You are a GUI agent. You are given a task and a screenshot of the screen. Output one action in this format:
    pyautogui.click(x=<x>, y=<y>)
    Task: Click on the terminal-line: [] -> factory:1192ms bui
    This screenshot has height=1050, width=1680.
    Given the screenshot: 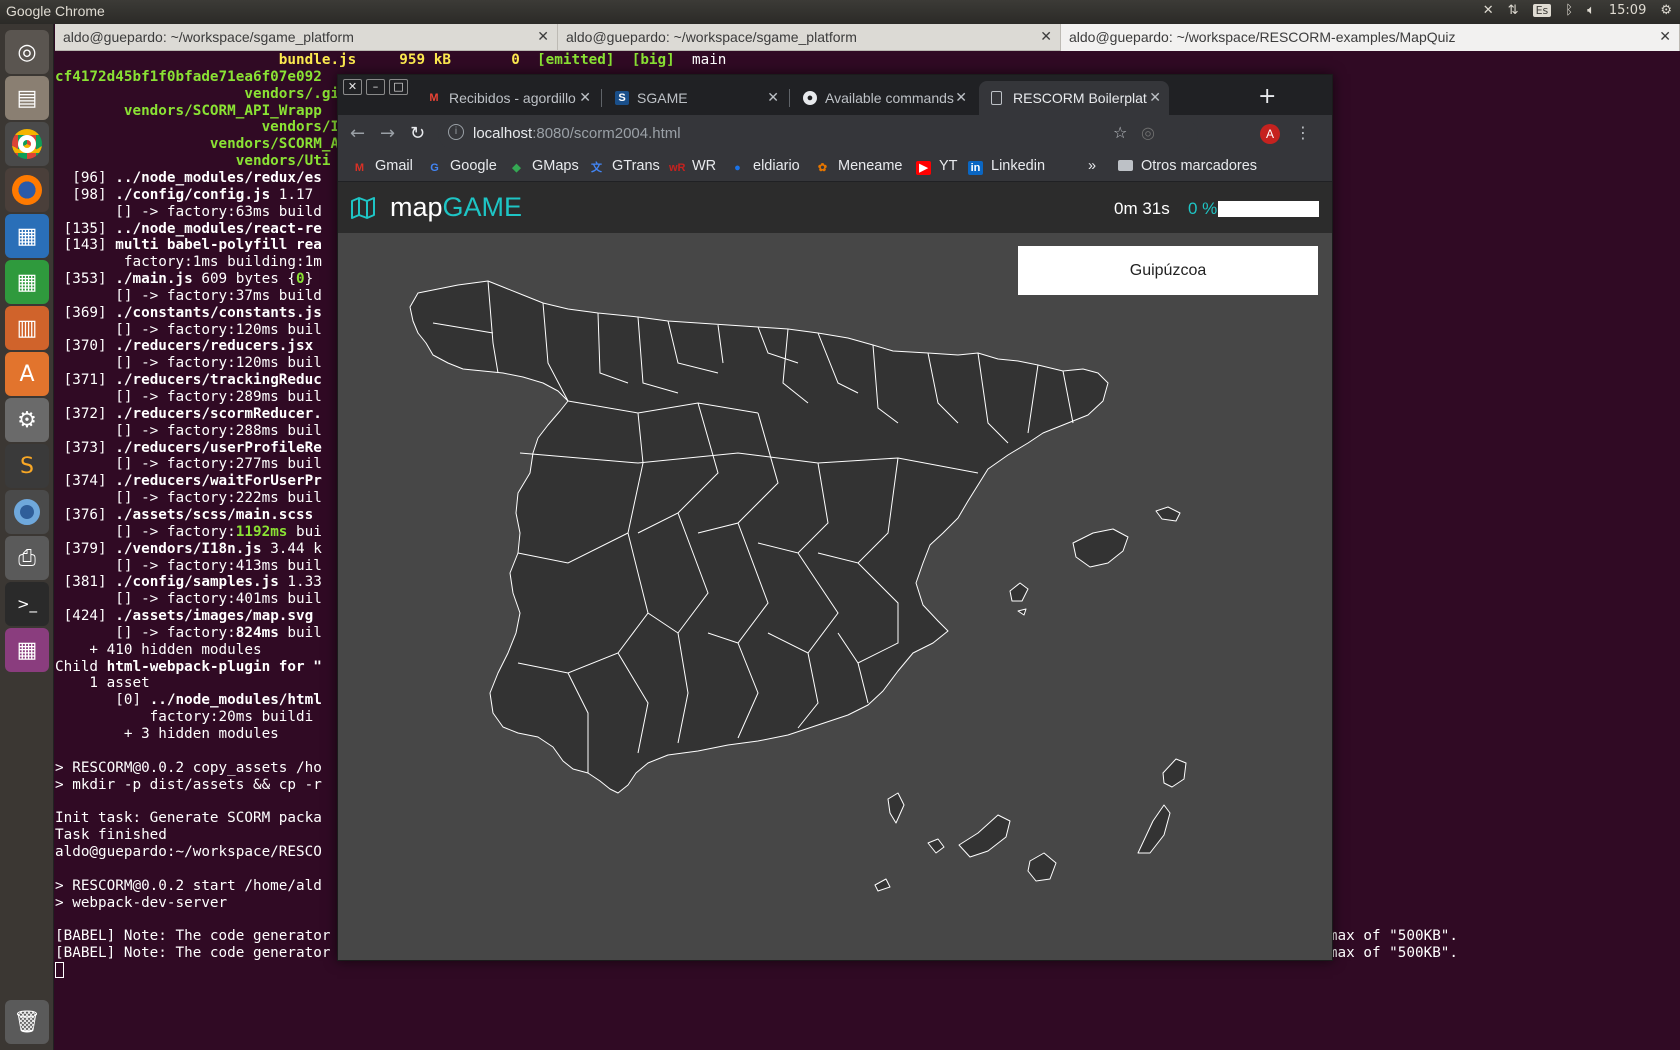 What is the action you would take?
    pyautogui.click(x=188, y=531)
    